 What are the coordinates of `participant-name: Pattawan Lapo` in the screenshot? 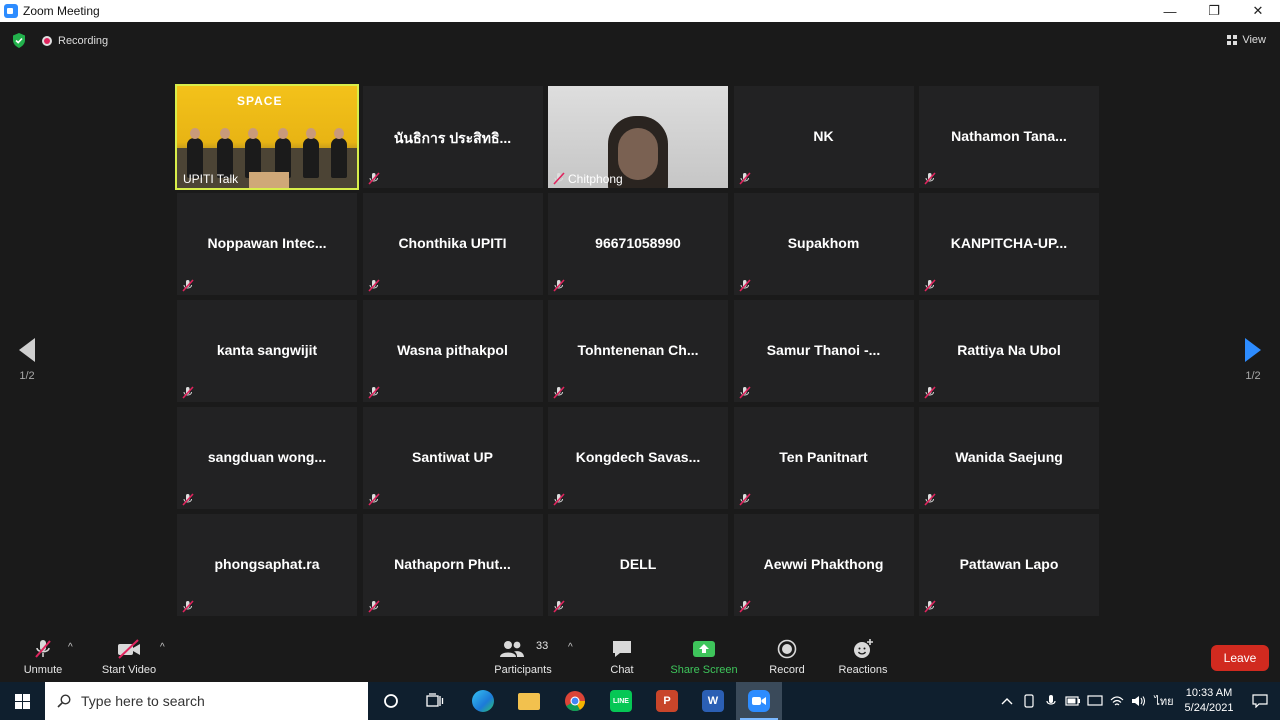 It's located at (1009, 564).